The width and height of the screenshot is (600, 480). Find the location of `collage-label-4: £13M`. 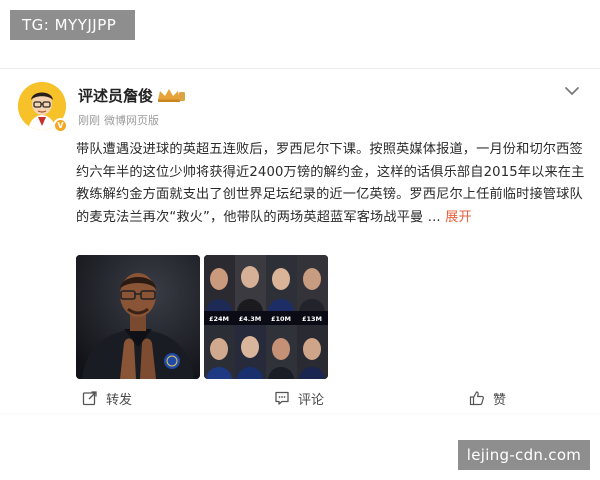

collage-label-4: £13M is located at coordinates (312, 319).